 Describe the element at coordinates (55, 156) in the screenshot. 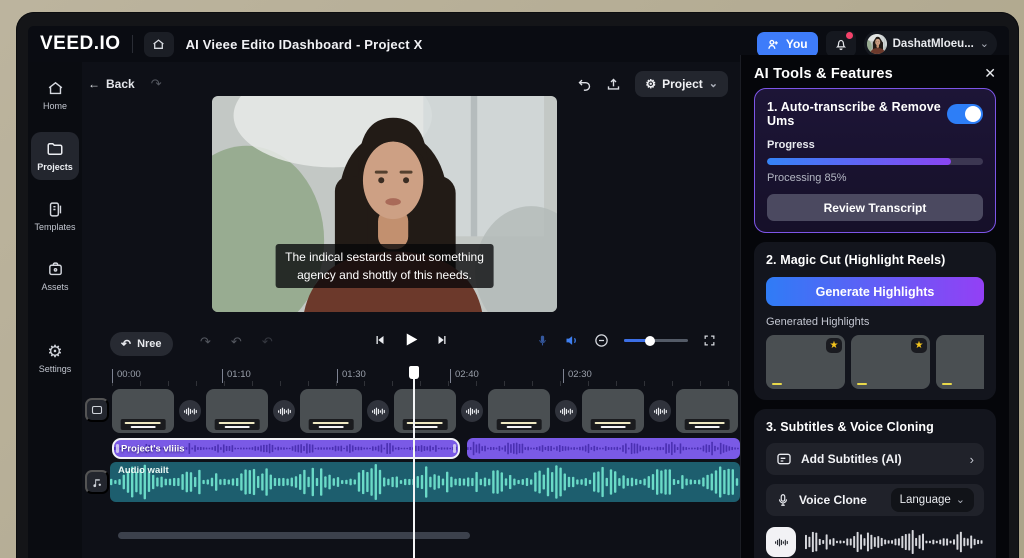

I see `sidebar-item-projects: Projects` at that location.